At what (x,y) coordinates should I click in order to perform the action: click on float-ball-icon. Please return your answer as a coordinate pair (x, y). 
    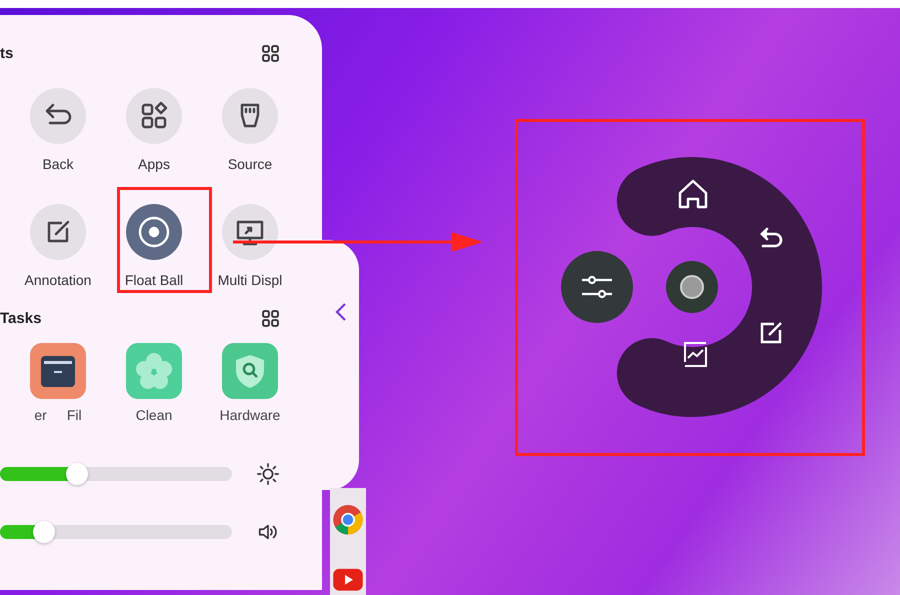
    Looking at the image, I should click on (692, 287).